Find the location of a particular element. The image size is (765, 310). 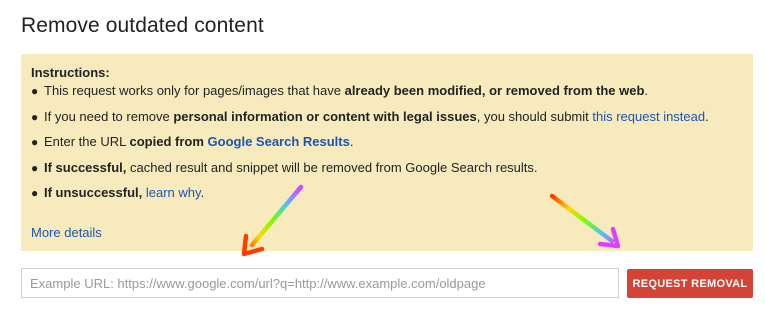

instruction-text: Enter the URL is located at coordinates (87, 141).